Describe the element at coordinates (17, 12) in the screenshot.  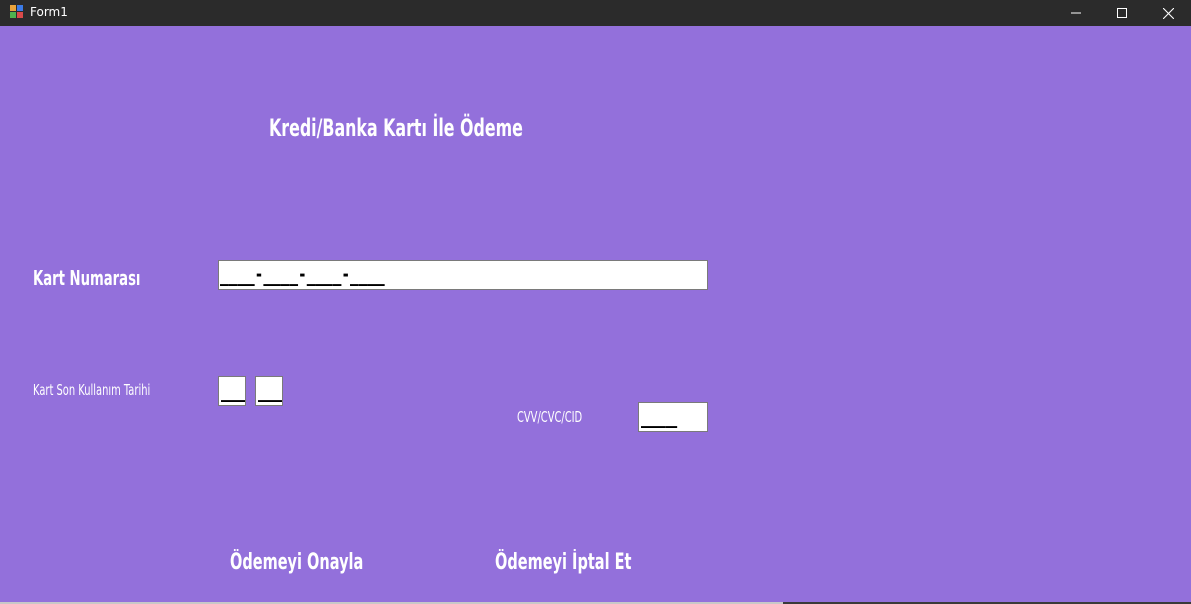
I see `winforms-app-icon` at that location.